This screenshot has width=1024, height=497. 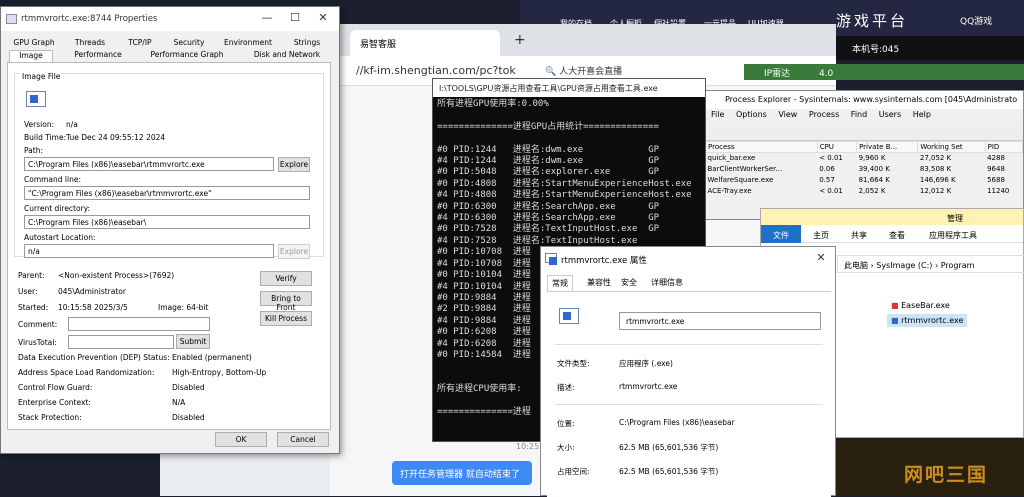 What do you see at coordinates (827, 180) in the screenshot?
I see `cell-cpu: 0.57` at bounding box center [827, 180].